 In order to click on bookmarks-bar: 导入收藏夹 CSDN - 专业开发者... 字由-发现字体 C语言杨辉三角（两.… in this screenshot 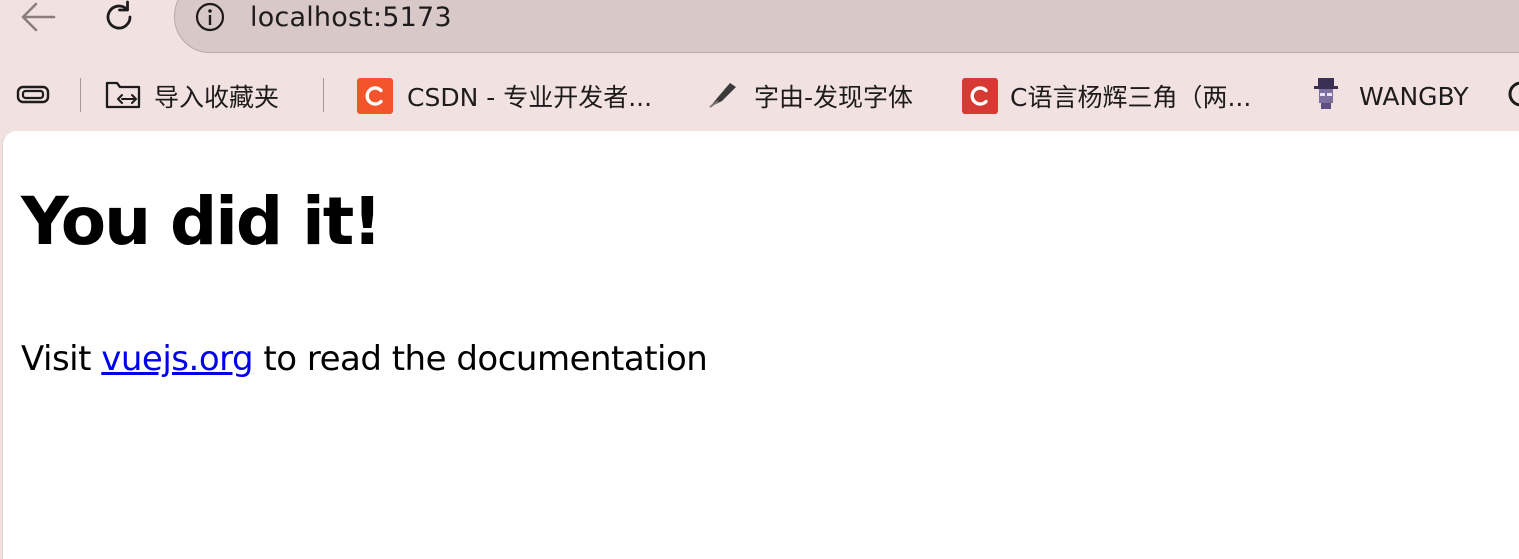, I will do `click(759, 96)`.